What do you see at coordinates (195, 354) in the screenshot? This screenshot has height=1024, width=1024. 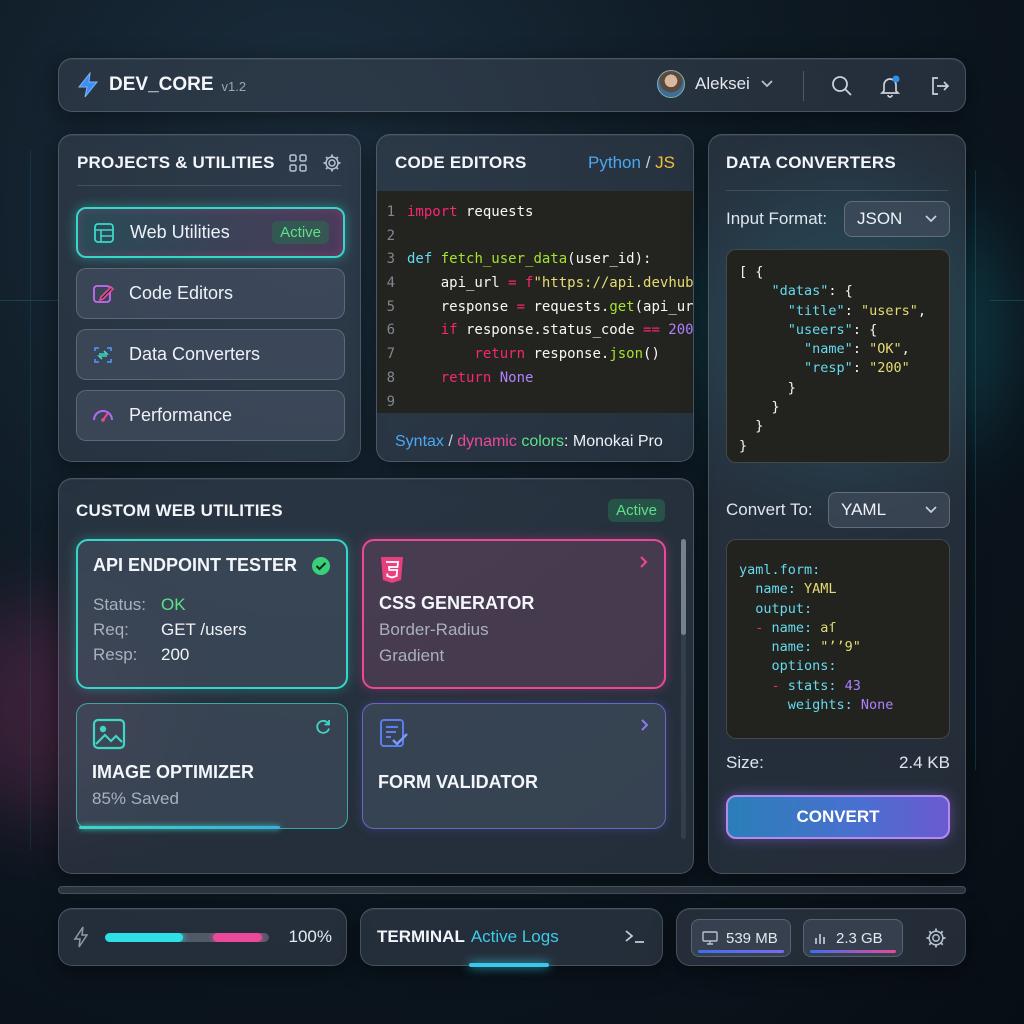 I see `sidebar-item-label: Data Converters` at bounding box center [195, 354].